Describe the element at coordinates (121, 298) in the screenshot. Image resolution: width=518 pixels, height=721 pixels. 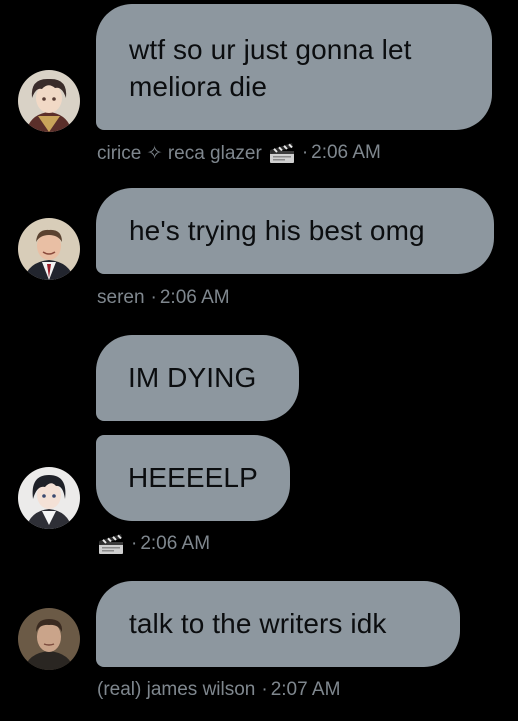
I see `sender-name: seren` at that location.